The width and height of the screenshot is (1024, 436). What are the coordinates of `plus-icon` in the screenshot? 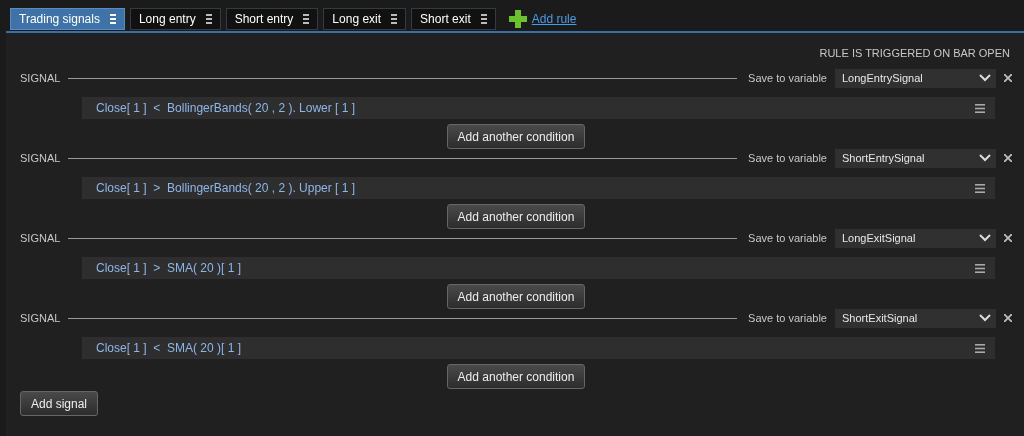 It's located at (517, 19).